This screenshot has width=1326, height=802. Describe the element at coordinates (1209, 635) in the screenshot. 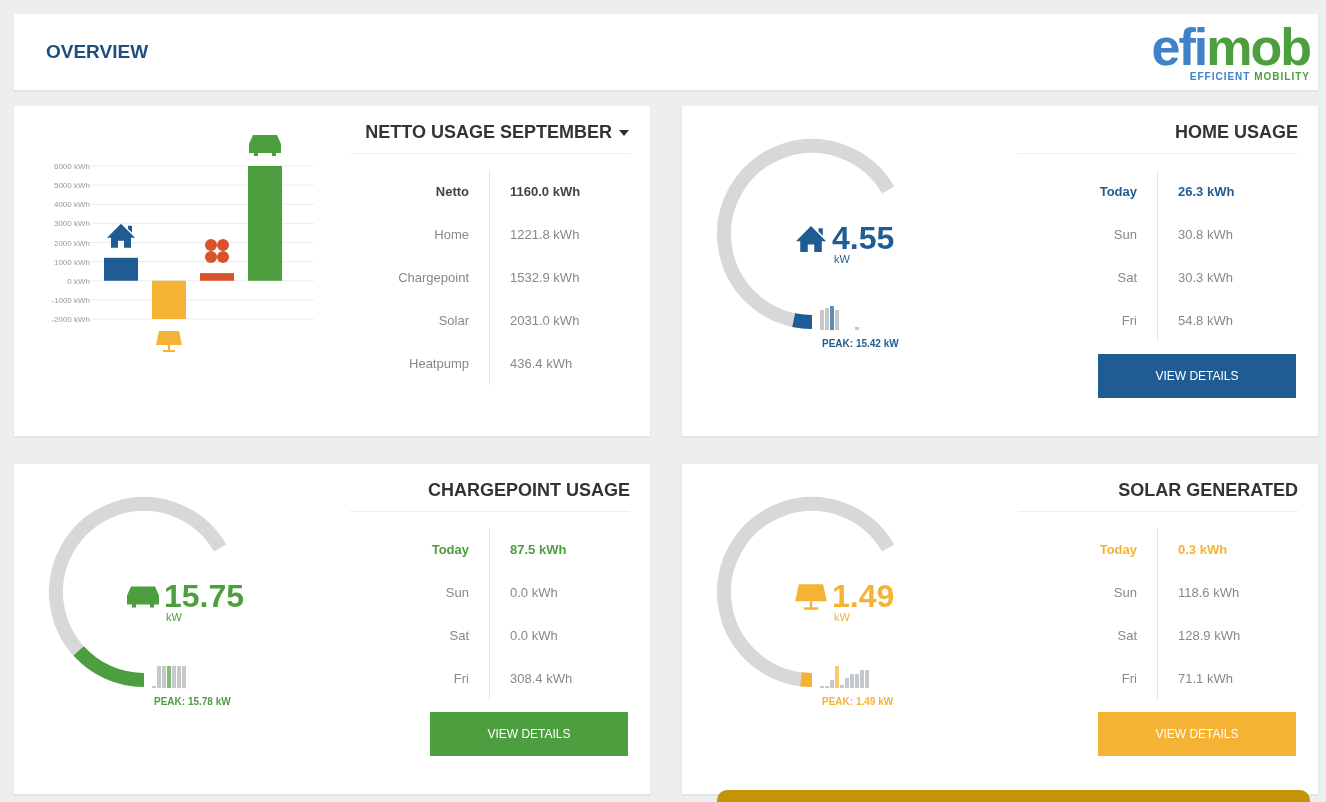

I see `row-value: 128.9 kWh` at that location.